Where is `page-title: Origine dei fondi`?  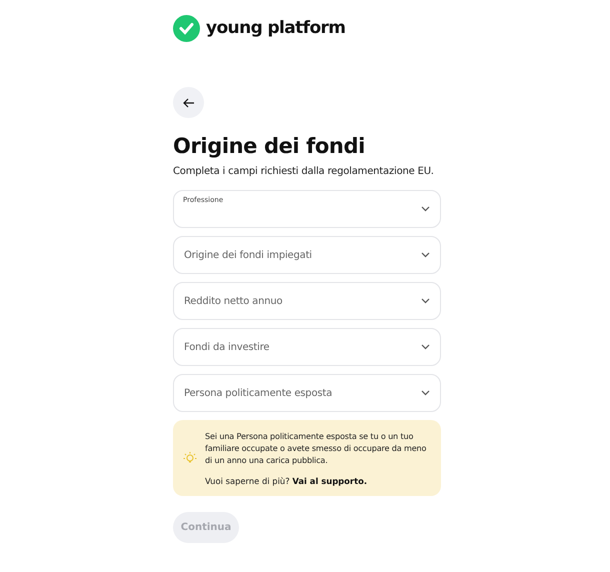 page-title: Origine dei fondi is located at coordinates (269, 146).